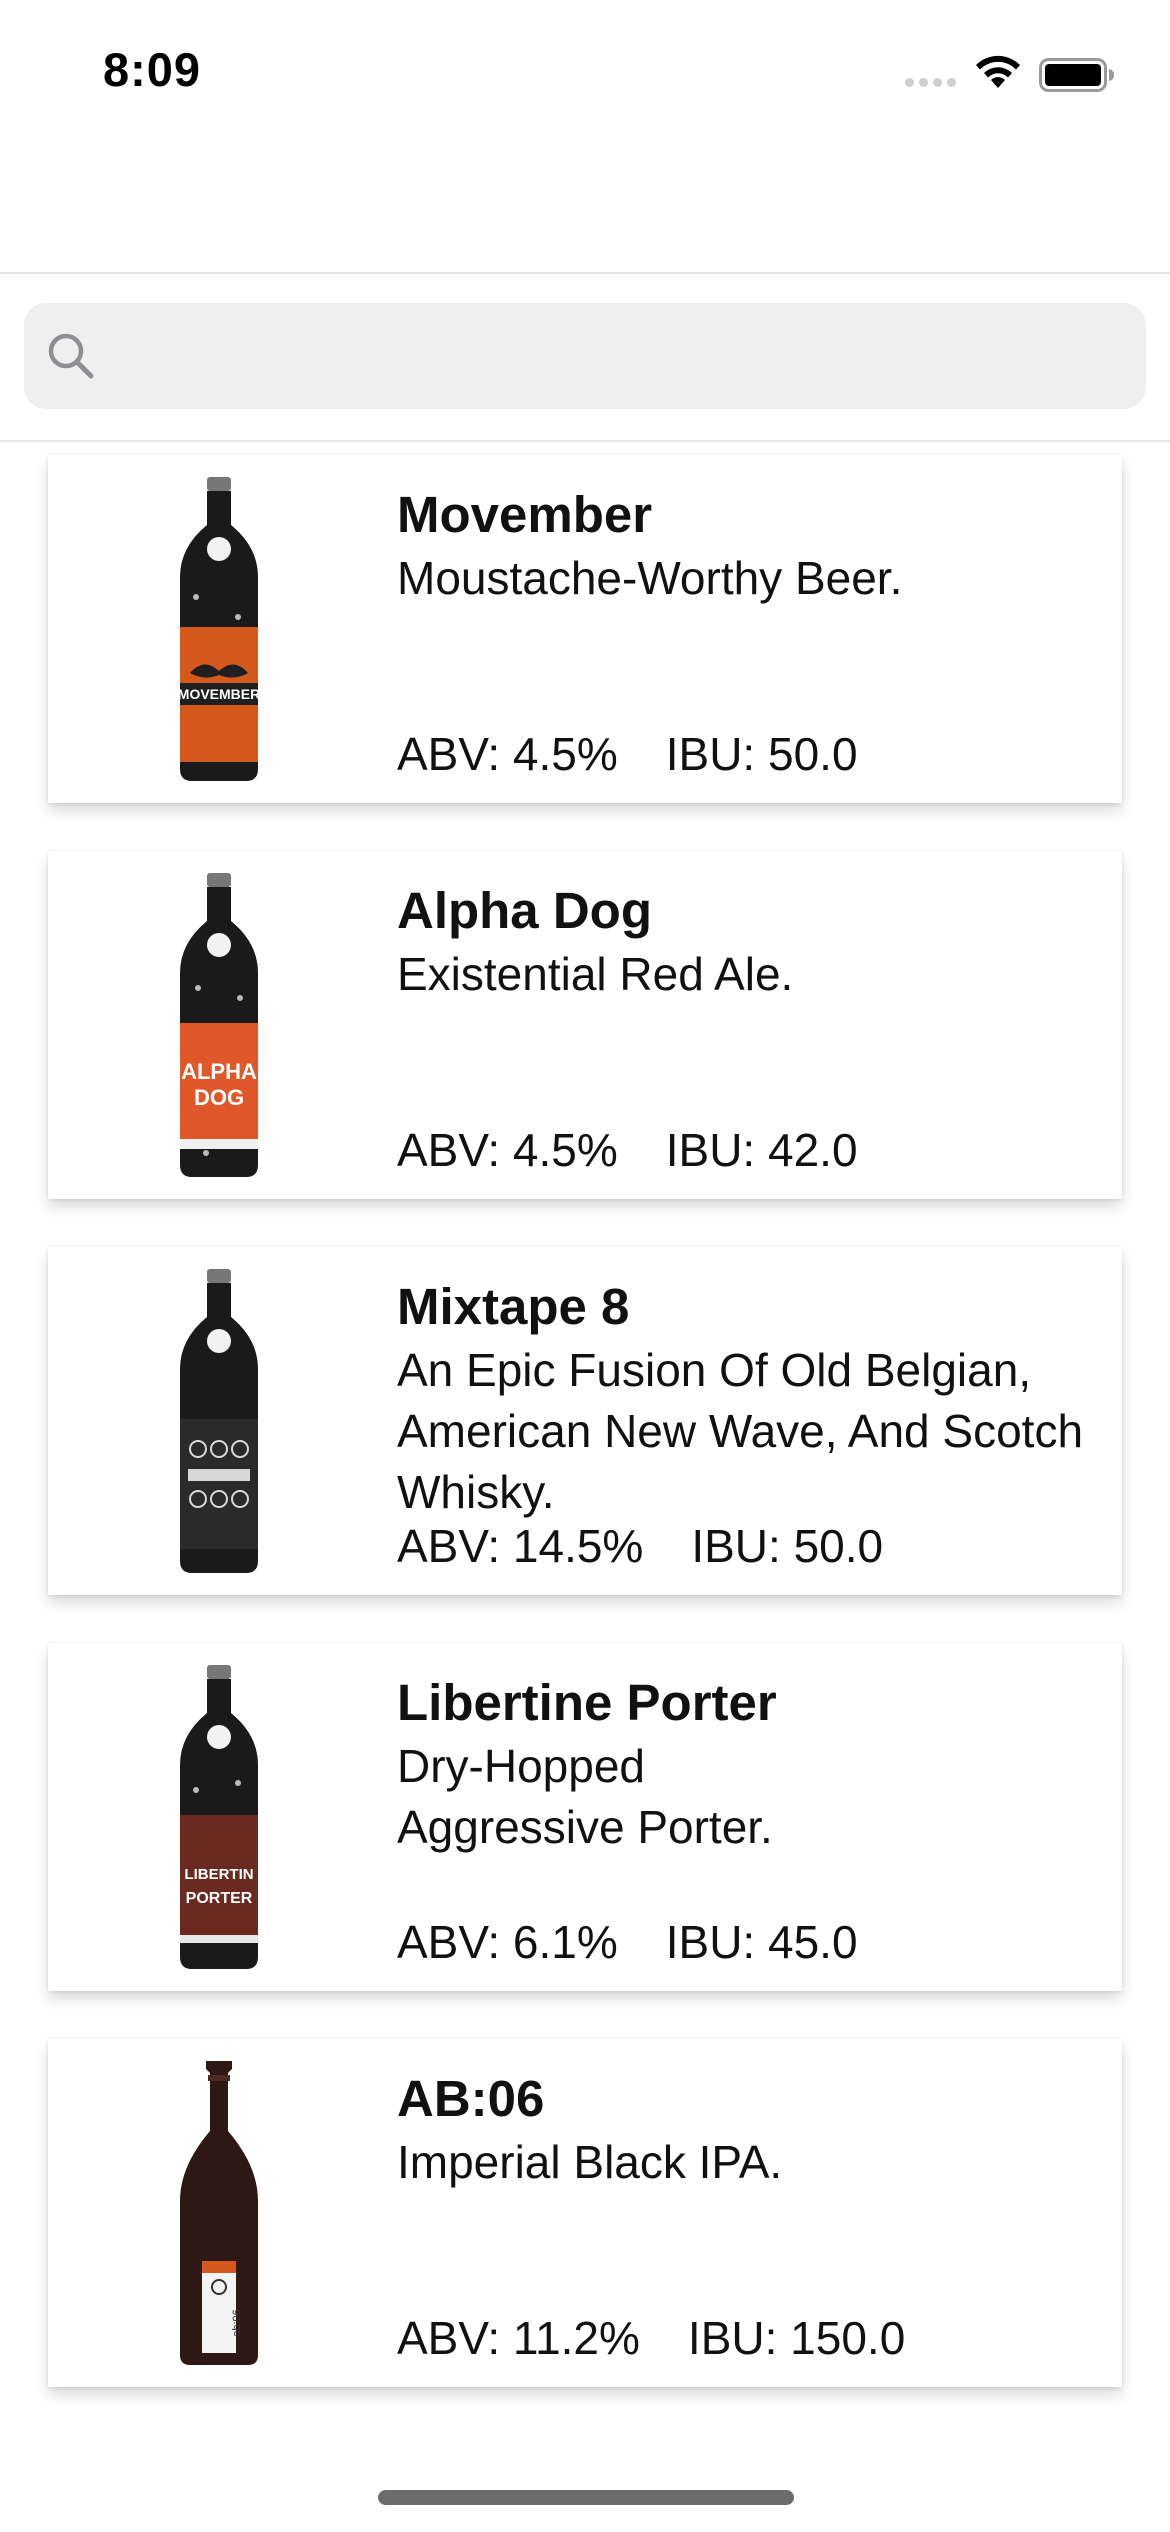 The height and width of the screenshot is (2532, 1170). I want to click on cellular-signal-icon, so click(930, 82).